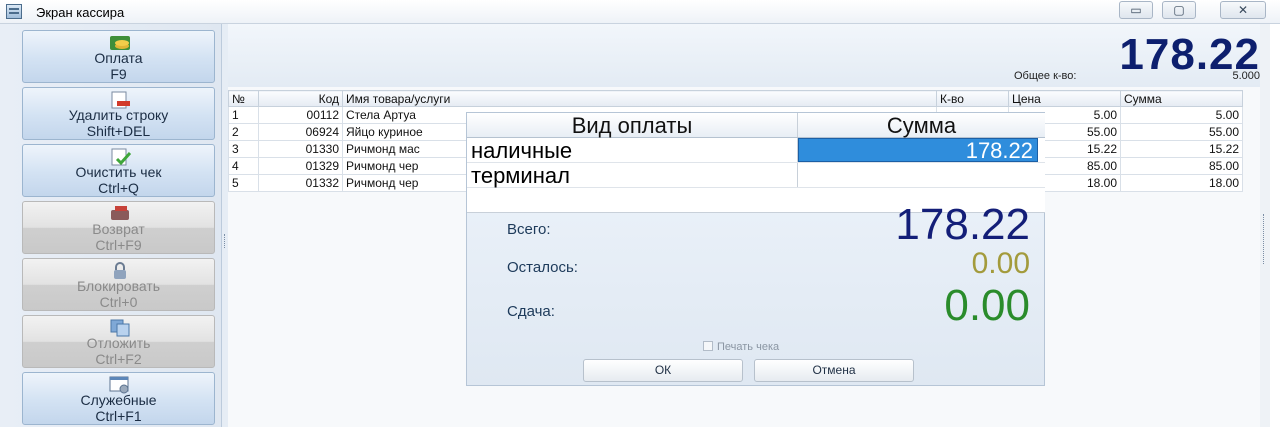  I want to click on col-name: Имя товара/услуги, so click(639, 98).